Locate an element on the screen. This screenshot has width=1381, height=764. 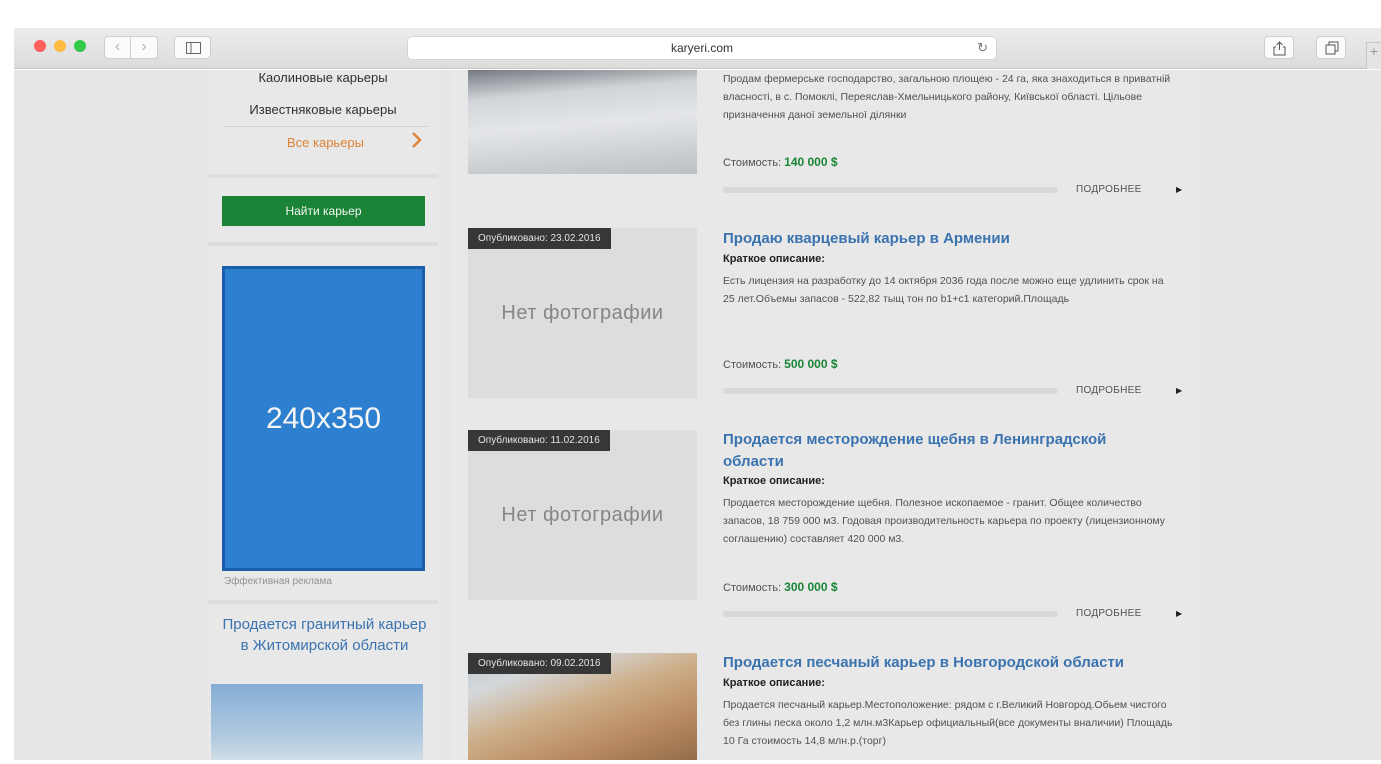
forward-button: › is located at coordinates (144, 47).